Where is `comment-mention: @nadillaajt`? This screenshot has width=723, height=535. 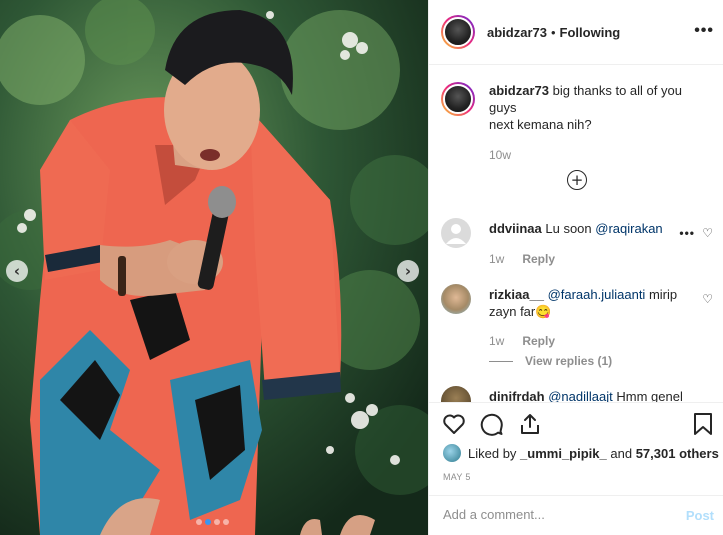
comment-mention: @nadillaajt is located at coordinates (580, 395).